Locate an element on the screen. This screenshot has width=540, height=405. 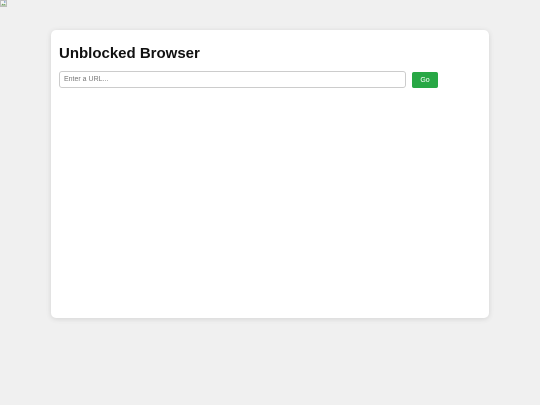
page-title: Unblocked Browser is located at coordinates (129, 53).